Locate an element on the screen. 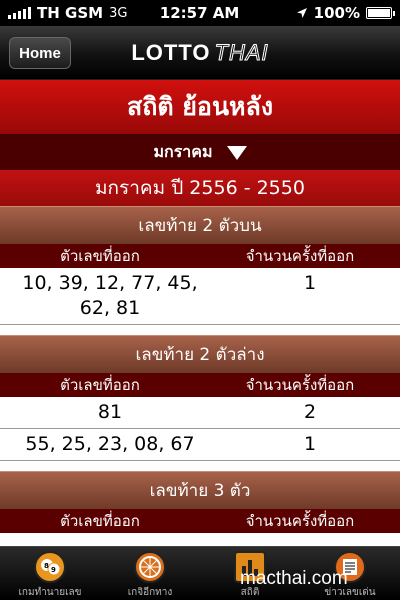 The width and height of the screenshot is (400, 600). page-title: สถิติ ย้อนหลัง is located at coordinates (200, 107).